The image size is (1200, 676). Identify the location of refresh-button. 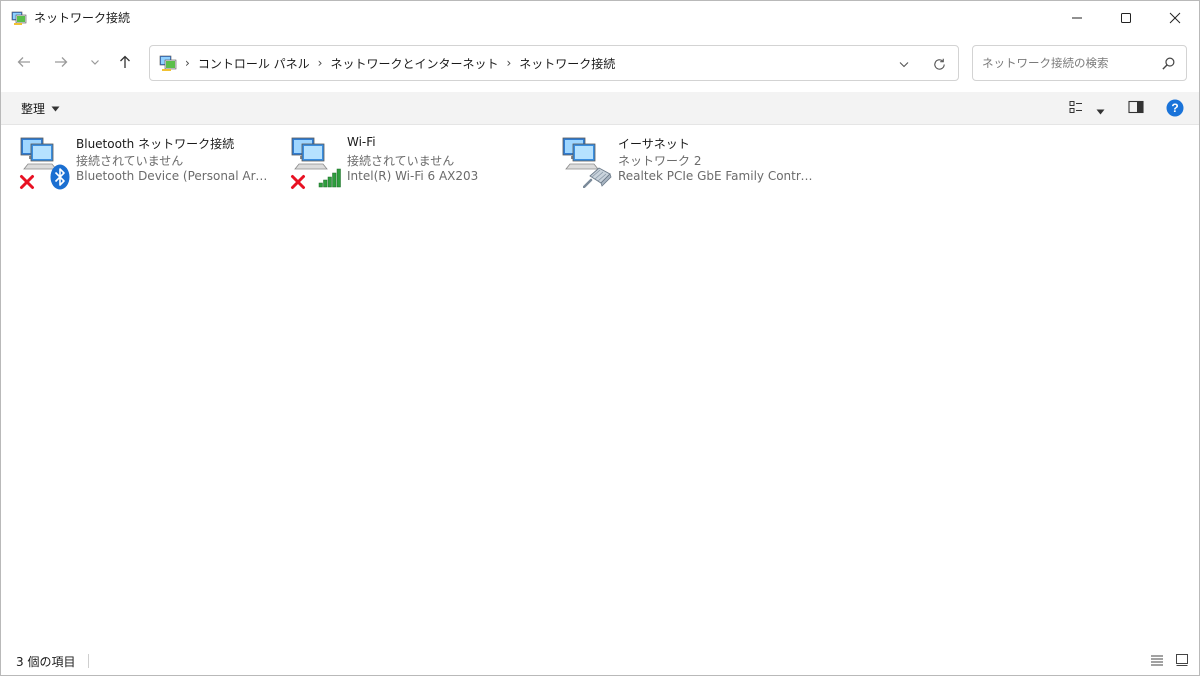
(939, 64).